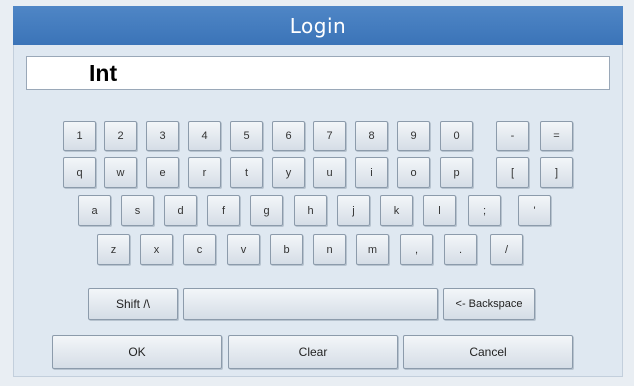  I want to click on key-slash: /, so click(506, 249).